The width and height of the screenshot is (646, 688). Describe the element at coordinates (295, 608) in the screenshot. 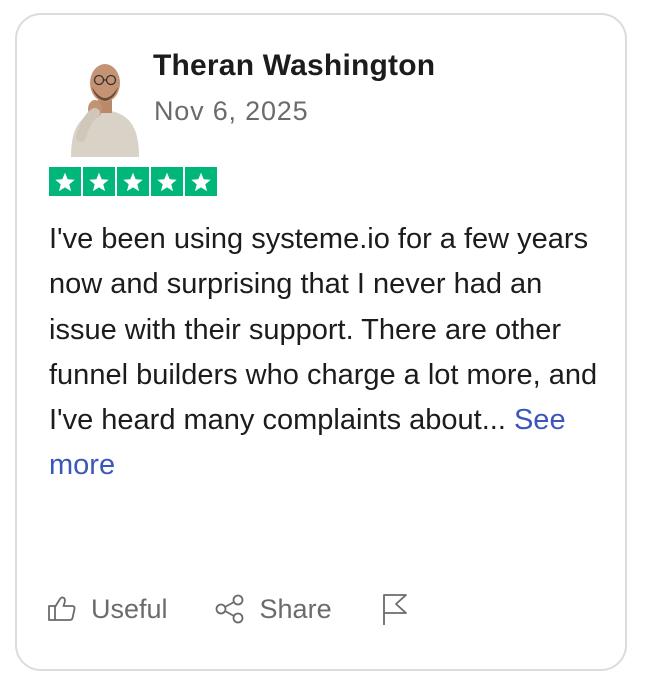

I see `share-label: Share` at that location.